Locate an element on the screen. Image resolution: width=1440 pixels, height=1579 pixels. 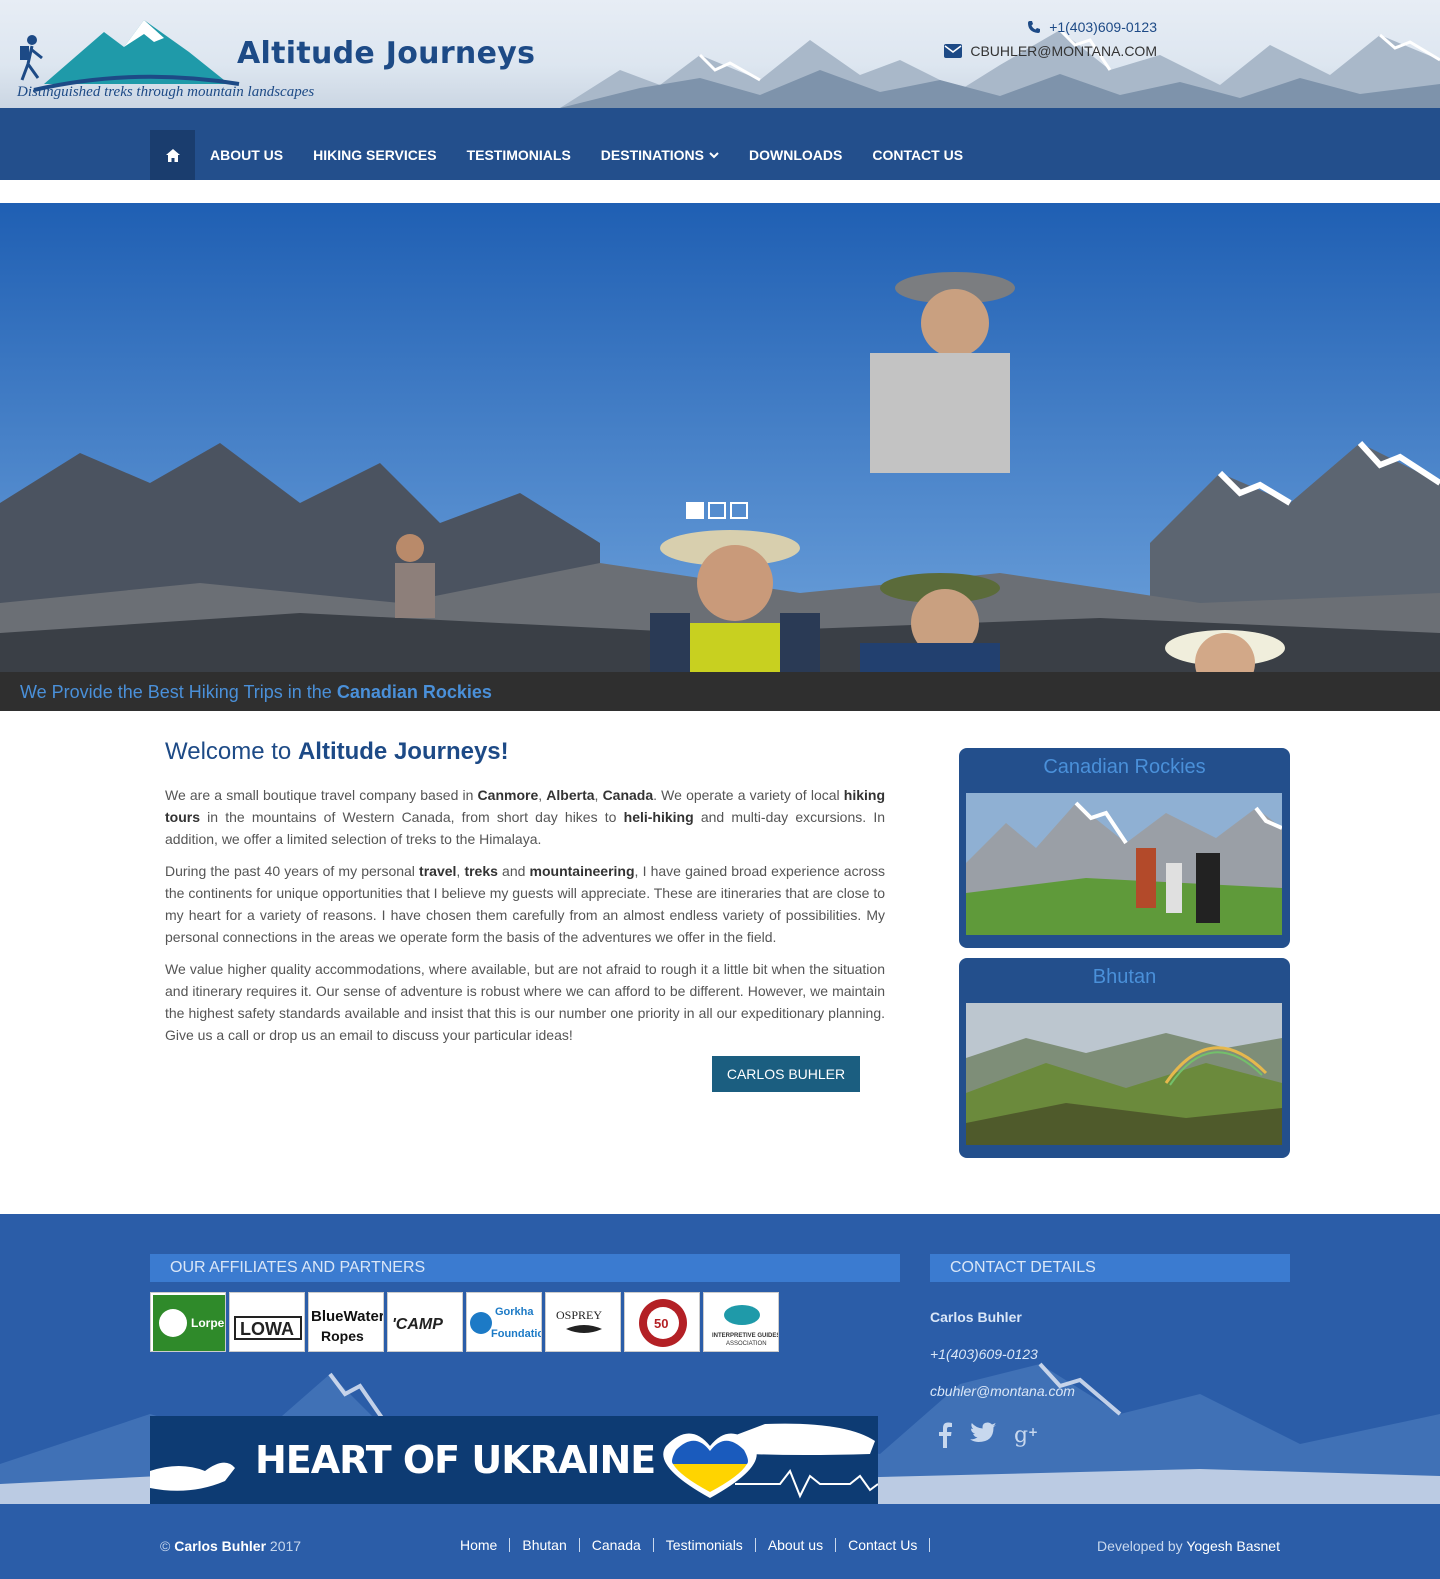
destination-card-title: Canadian Rockies is located at coordinates (1124, 767).